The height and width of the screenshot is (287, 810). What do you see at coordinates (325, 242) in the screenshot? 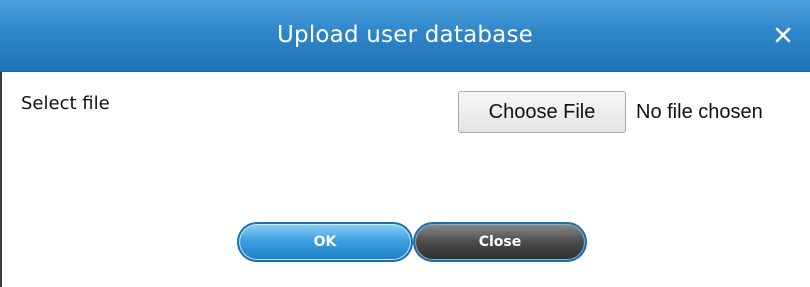
I see `ok-button: OK` at bounding box center [325, 242].